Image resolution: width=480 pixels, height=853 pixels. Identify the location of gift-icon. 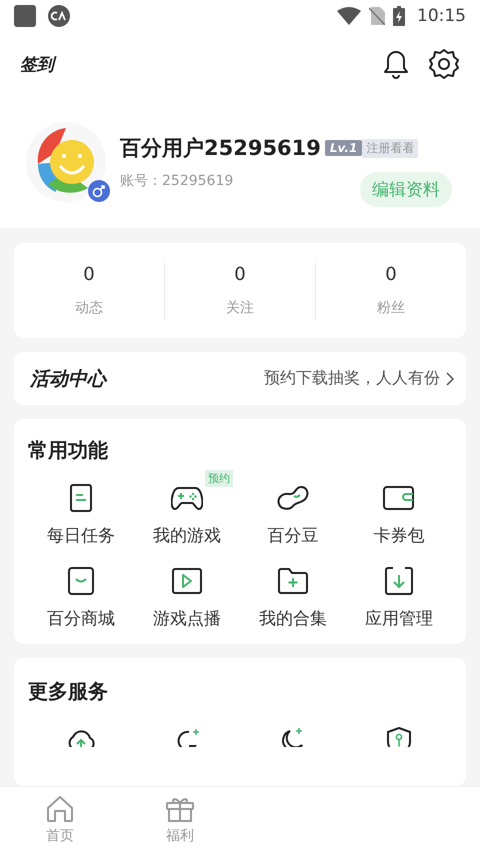
(180, 809).